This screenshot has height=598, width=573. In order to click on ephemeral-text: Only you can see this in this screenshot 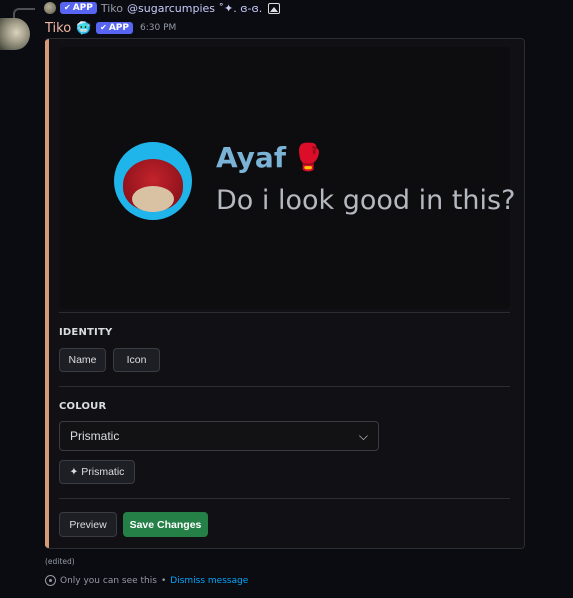, I will do `click(108, 580)`.